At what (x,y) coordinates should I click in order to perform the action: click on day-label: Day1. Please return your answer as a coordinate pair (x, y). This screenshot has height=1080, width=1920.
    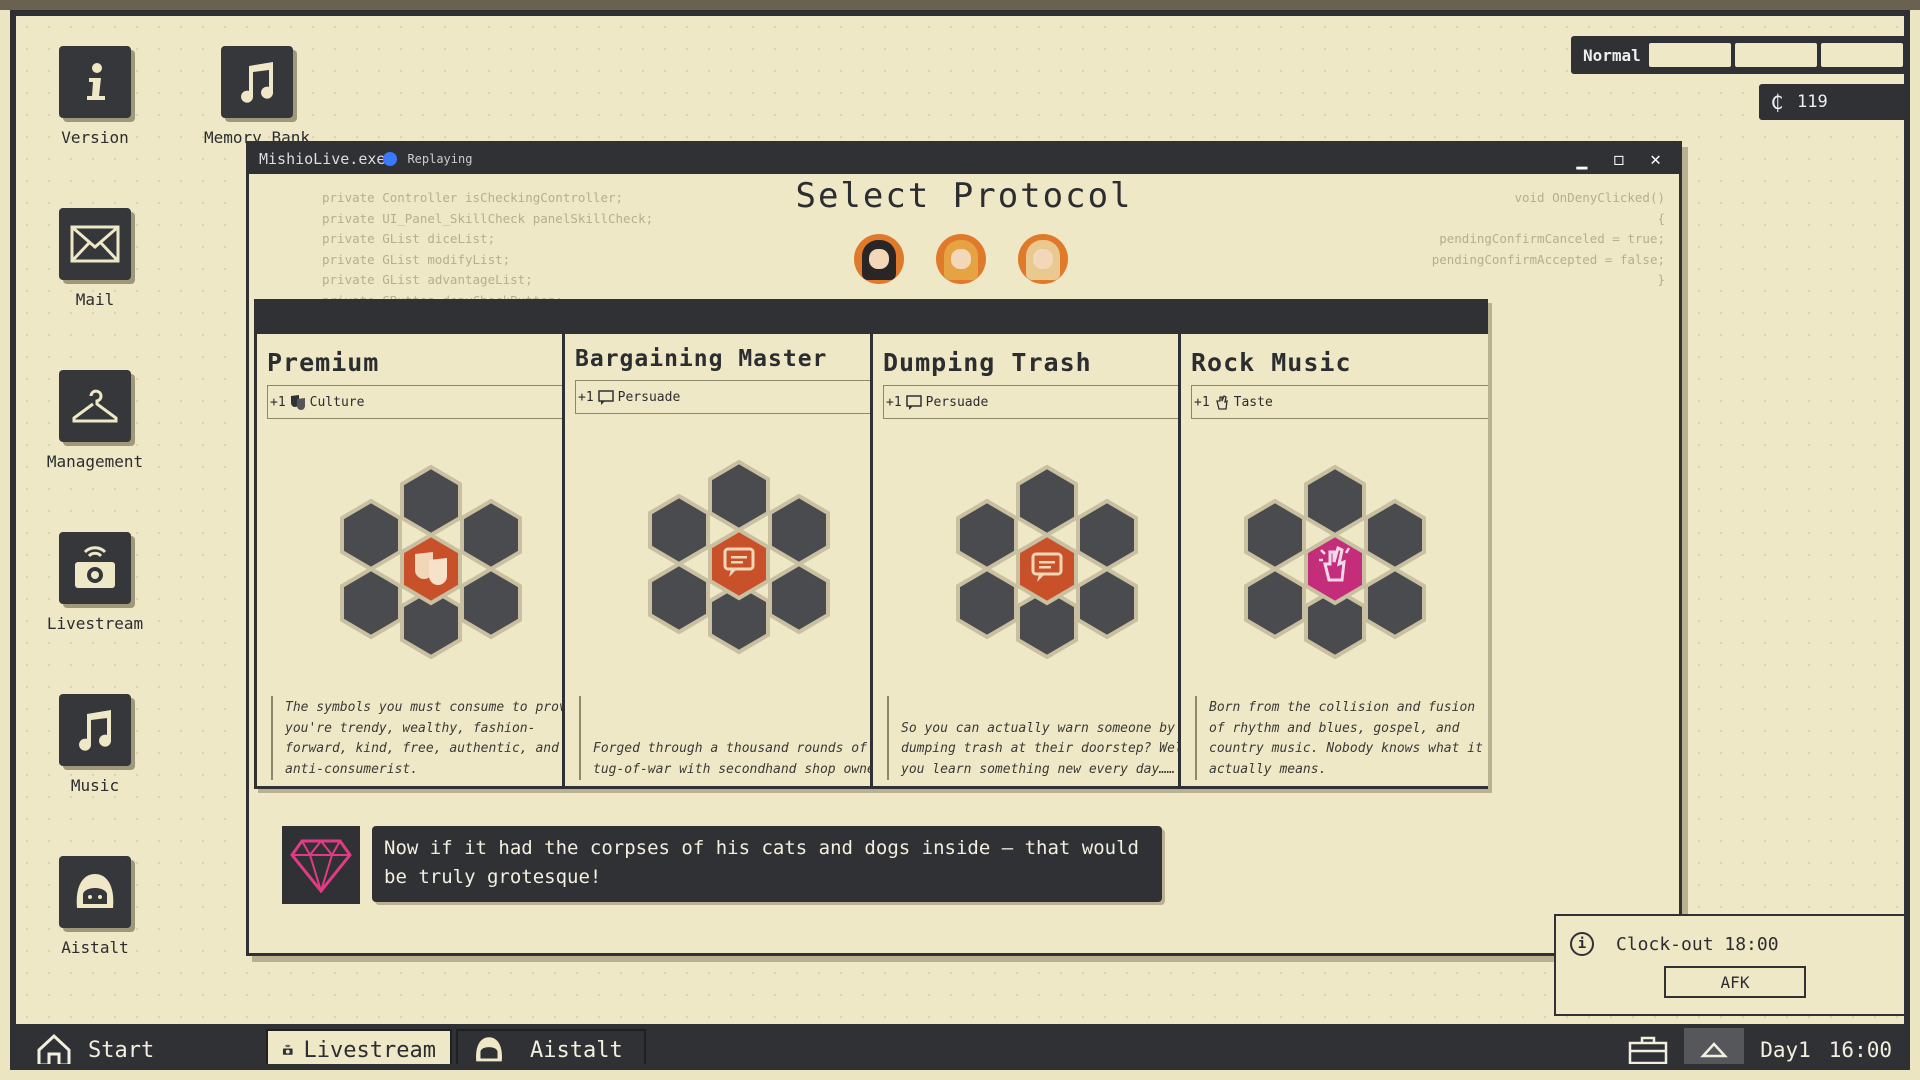
    Looking at the image, I should click on (1785, 1050).